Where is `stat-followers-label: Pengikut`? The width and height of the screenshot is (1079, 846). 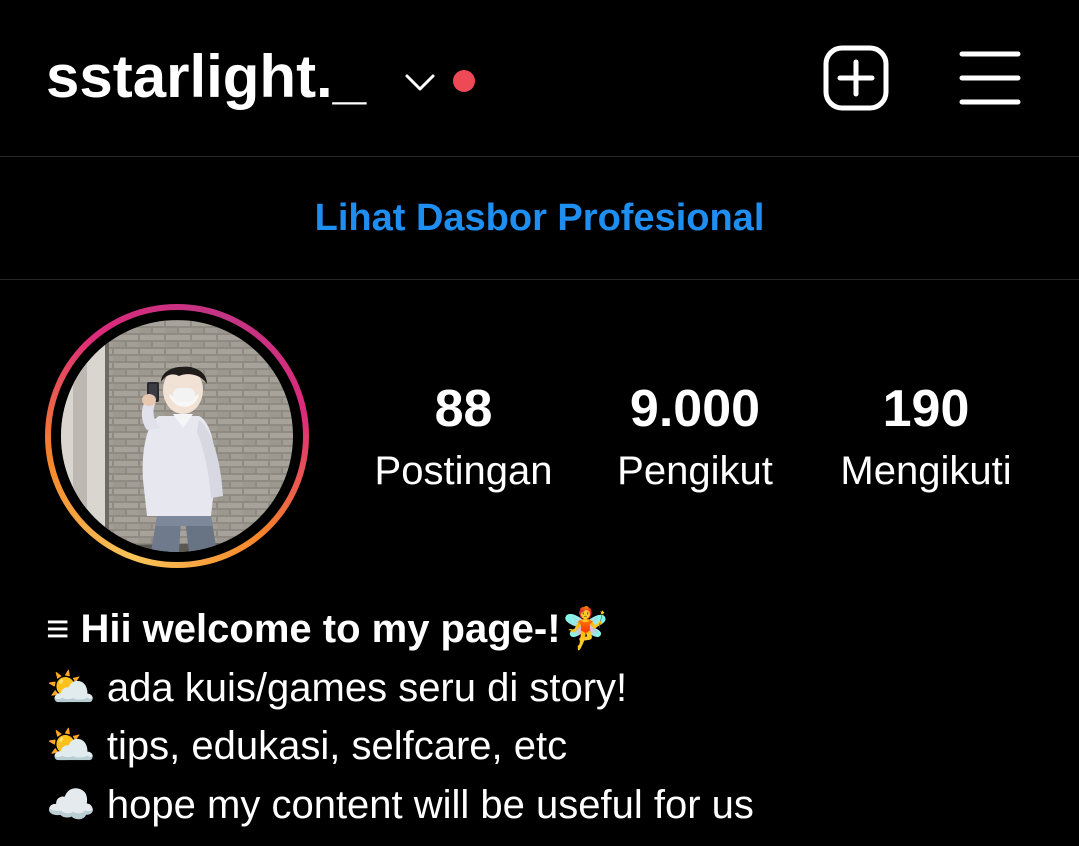
stat-followers-label: Pengikut is located at coordinates (695, 471).